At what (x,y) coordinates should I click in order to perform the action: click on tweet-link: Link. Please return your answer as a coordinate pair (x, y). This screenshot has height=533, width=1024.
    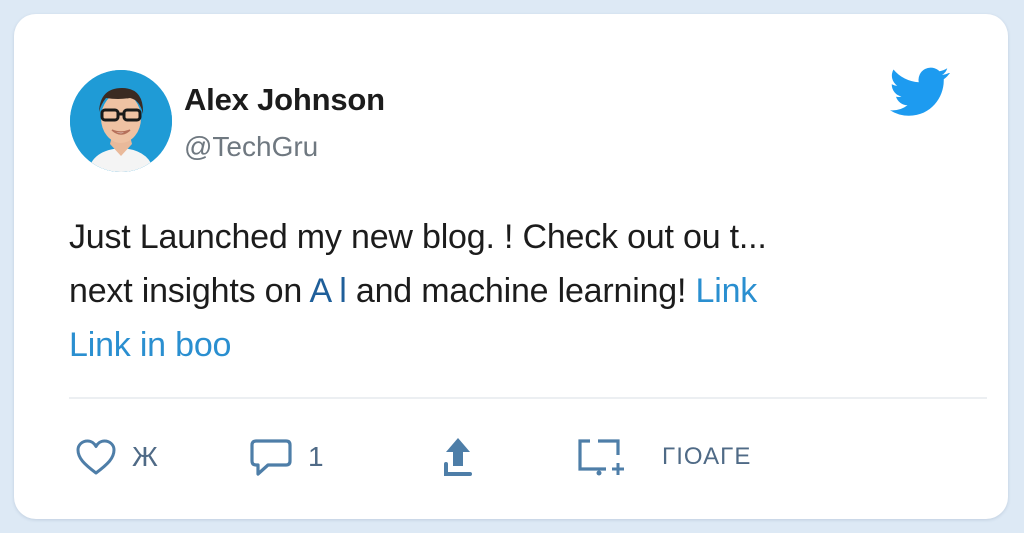
    Looking at the image, I should click on (727, 291).